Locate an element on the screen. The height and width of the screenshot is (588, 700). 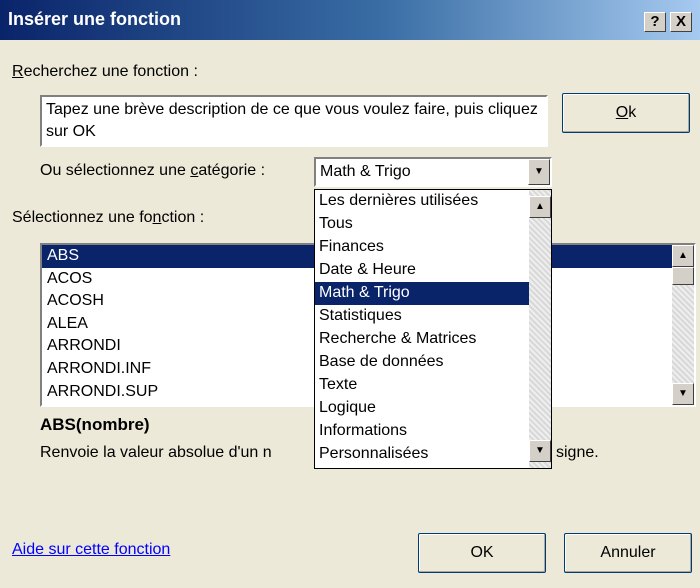
chevron-down-icon: ▼ is located at coordinates (539, 172).